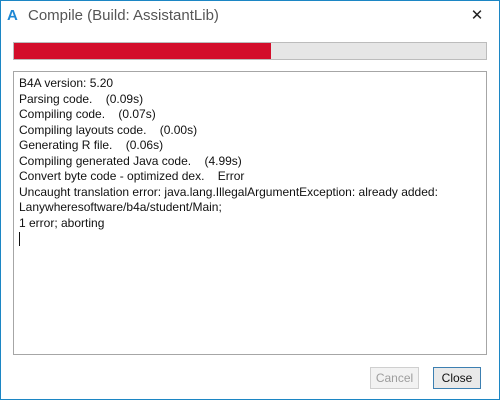  What do you see at coordinates (62, 222) in the screenshot?
I see `log-line: 1 error; aborting` at bounding box center [62, 222].